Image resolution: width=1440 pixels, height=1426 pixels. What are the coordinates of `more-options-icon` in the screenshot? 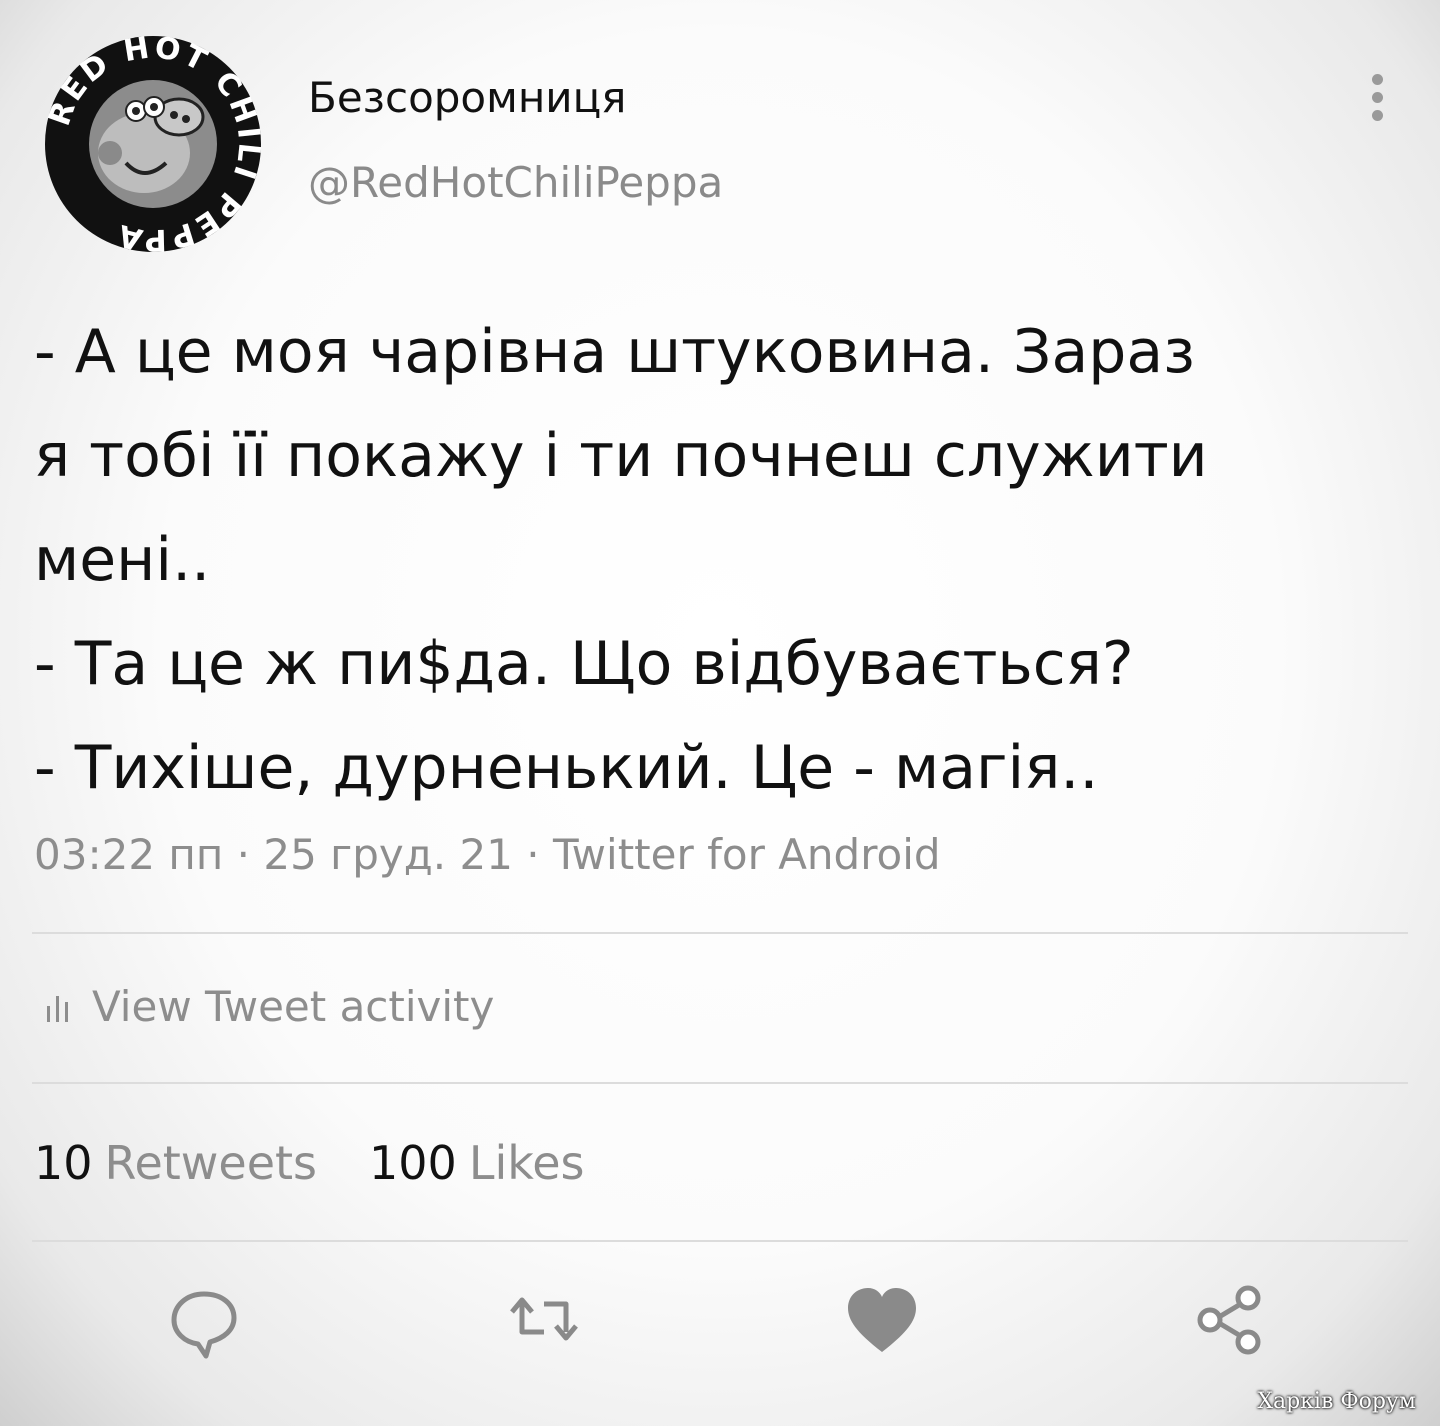 It's located at (1378, 98).